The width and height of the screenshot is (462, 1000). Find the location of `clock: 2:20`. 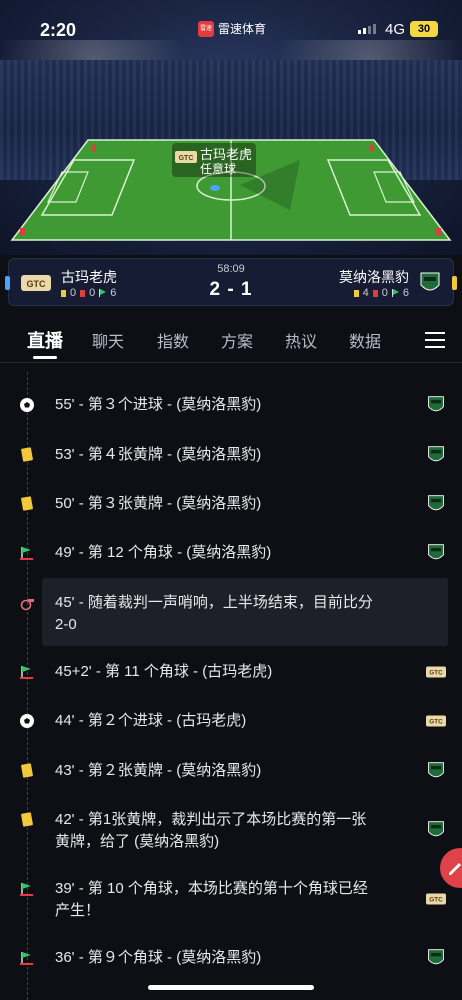

clock: 2:20 is located at coordinates (58, 30).